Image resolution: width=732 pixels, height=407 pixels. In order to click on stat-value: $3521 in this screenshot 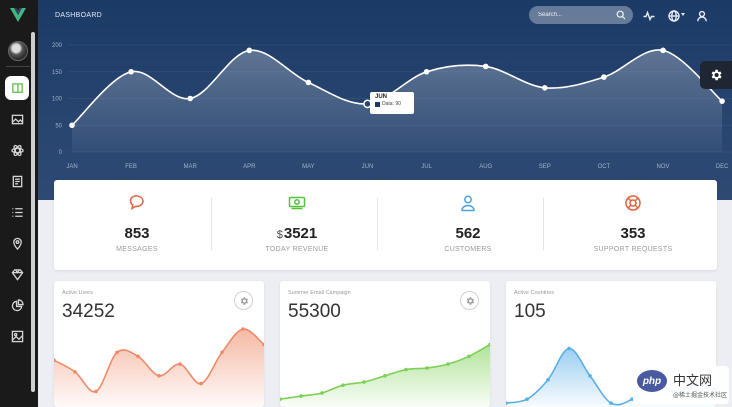, I will do `click(297, 233)`.